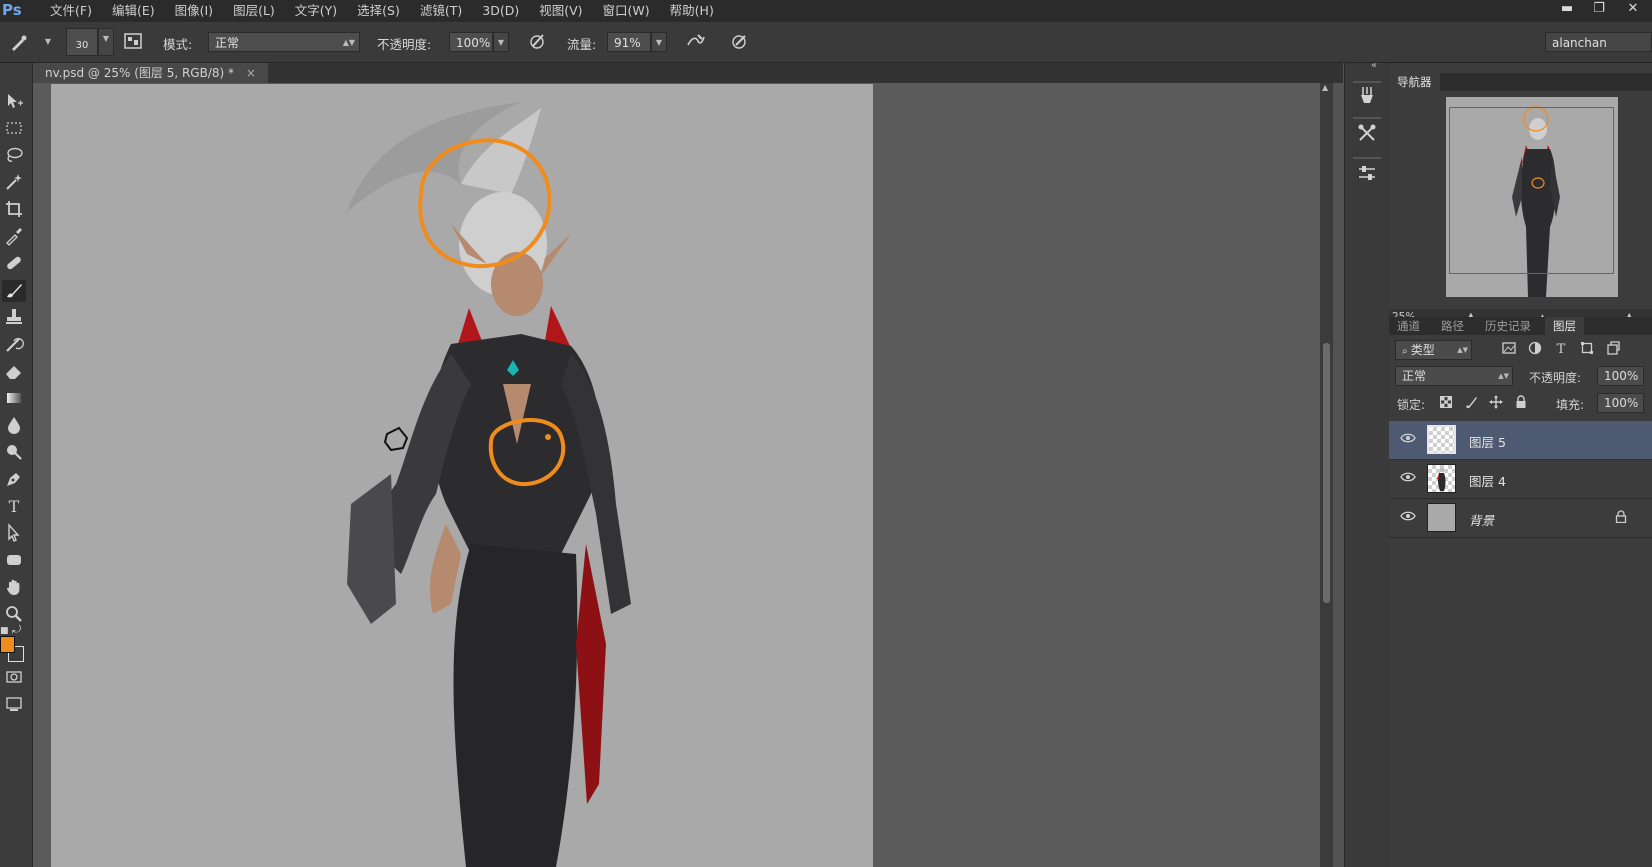 Image resolution: width=1652 pixels, height=867 pixels. I want to click on type-icon: T, so click(14, 507).